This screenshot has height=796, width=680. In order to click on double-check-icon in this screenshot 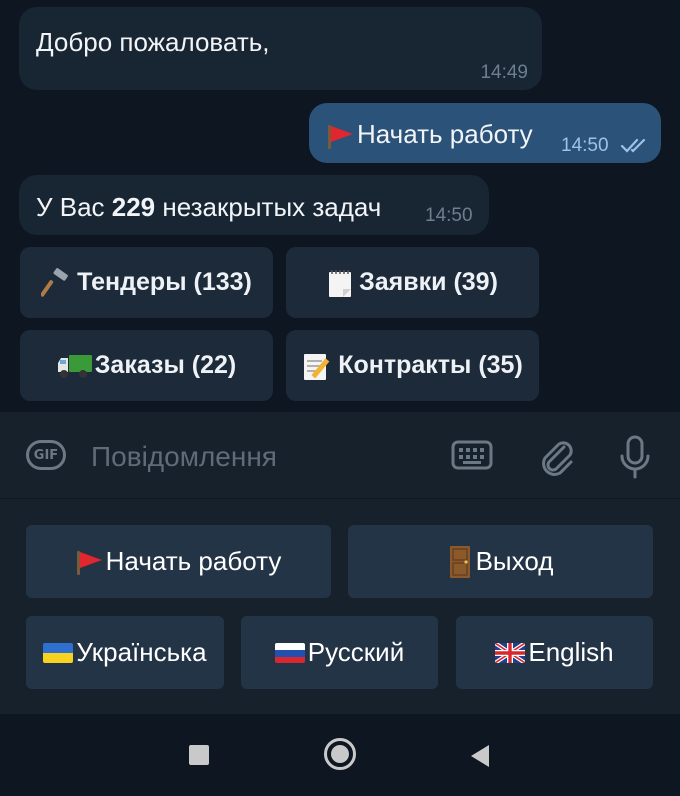, I will do `click(633, 145)`.